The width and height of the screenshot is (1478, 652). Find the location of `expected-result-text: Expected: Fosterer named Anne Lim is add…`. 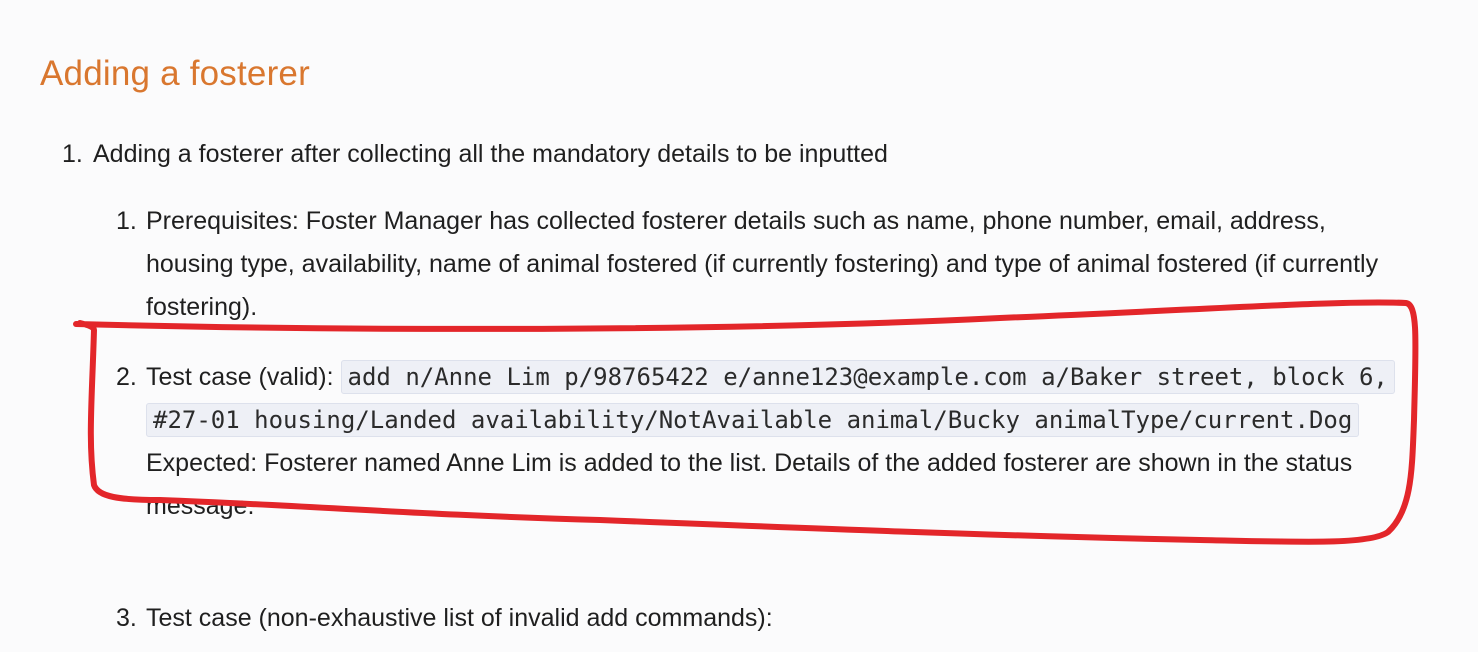

expected-result-text: Expected: Fosterer named Anne Lim is add… is located at coordinates (749, 484).